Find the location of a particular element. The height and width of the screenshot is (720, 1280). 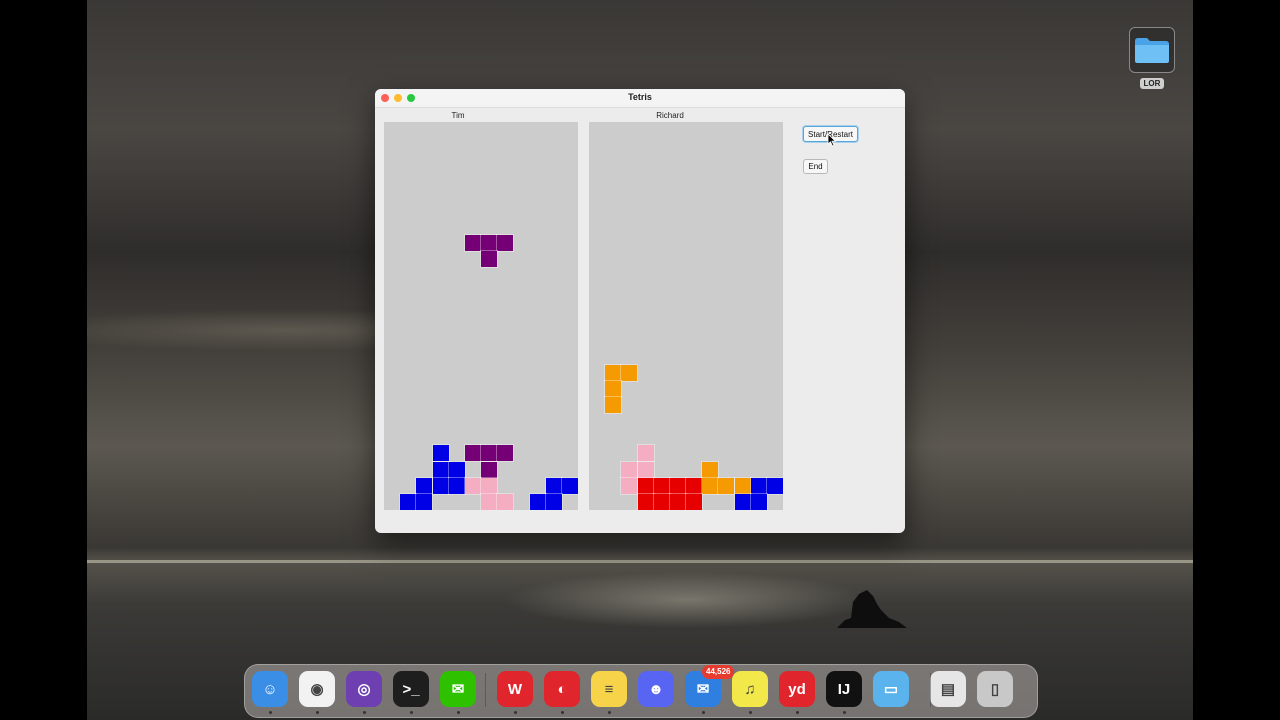

netease-music-icon: ◐ is located at coordinates (562, 689).